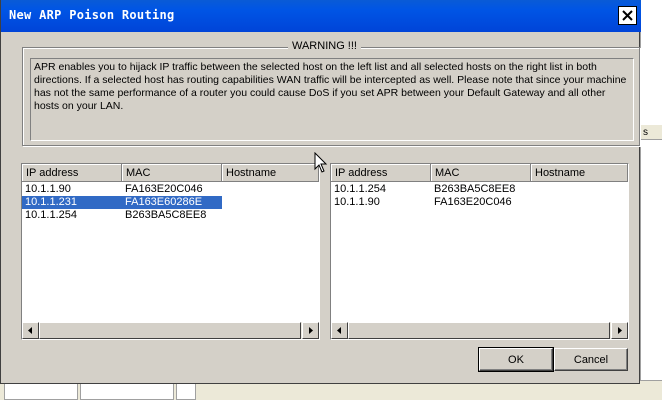  I want to click on mouse-pointer-icon, so click(321, 162).